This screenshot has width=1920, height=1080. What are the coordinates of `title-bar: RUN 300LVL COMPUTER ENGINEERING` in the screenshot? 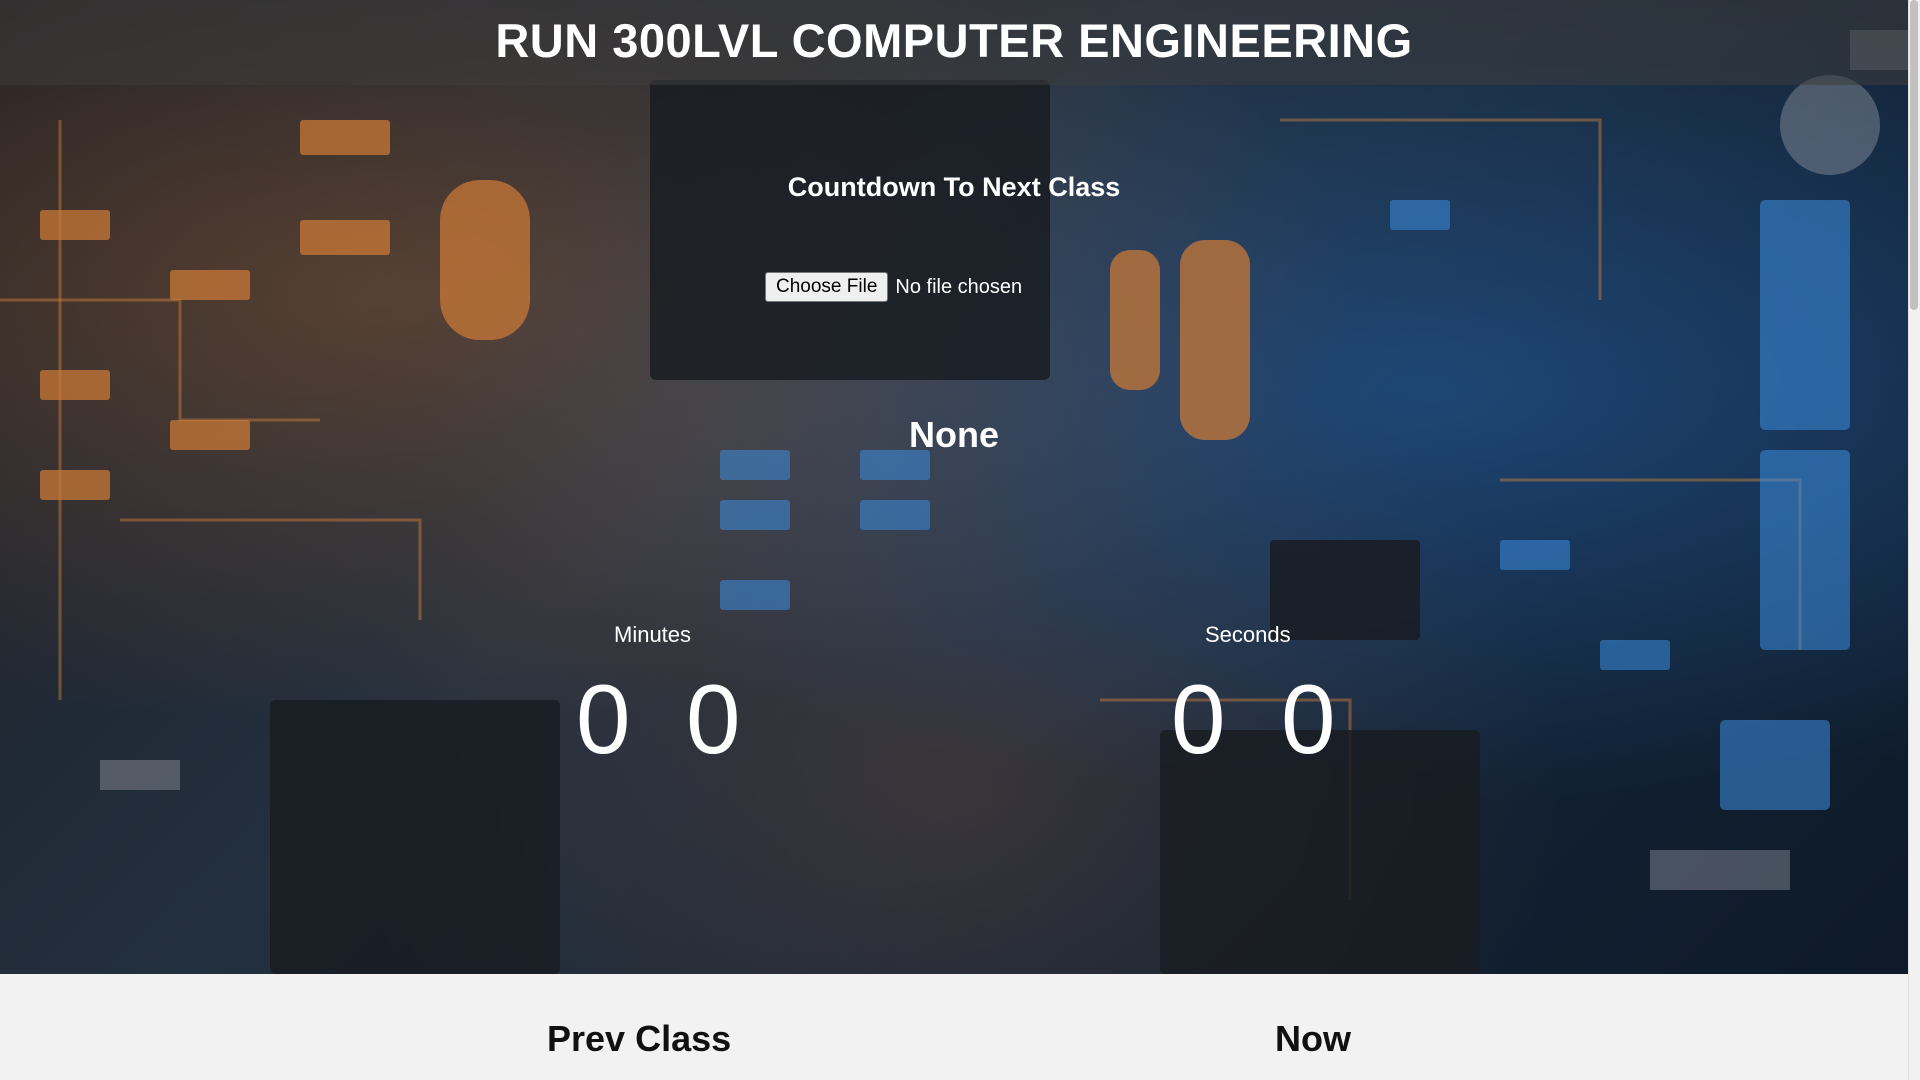 It's located at (954, 42).